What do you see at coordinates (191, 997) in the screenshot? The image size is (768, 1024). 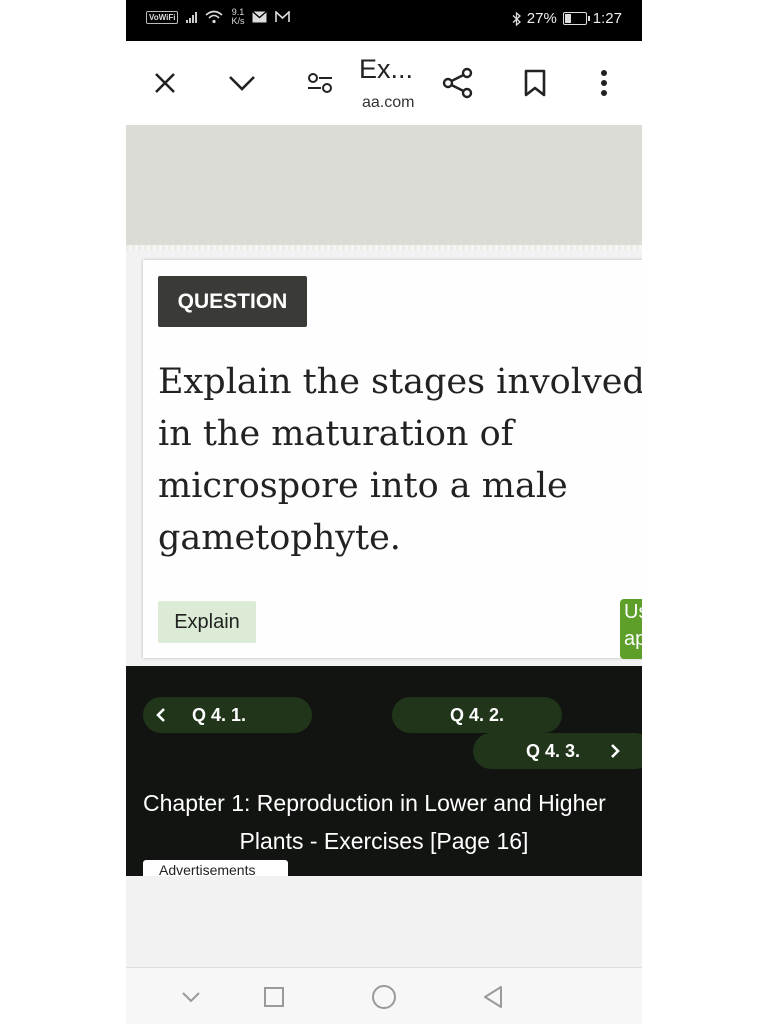 I see `hide-nav-icon` at bounding box center [191, 997].